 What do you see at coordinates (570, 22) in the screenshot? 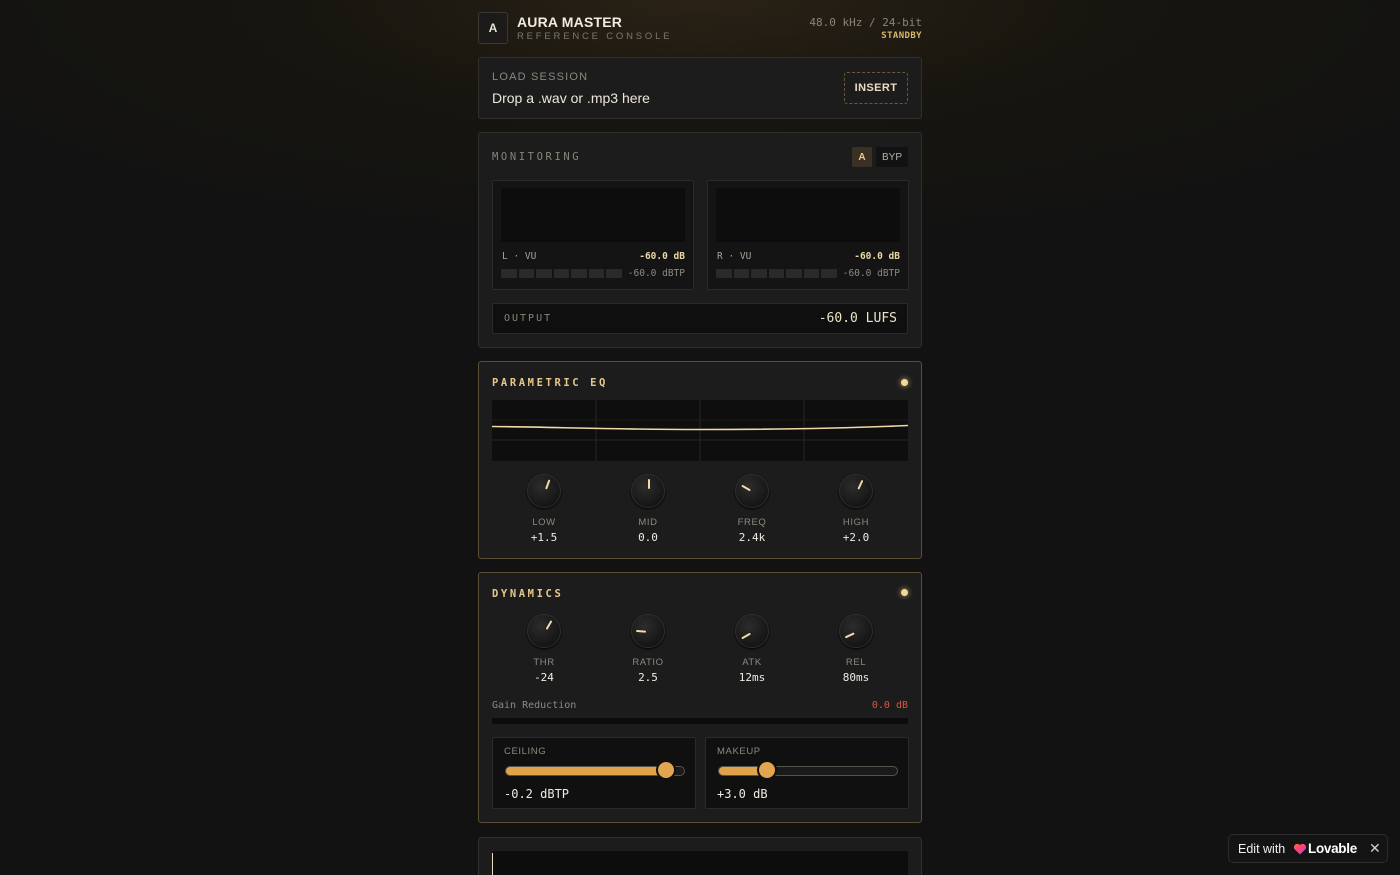
I see `app-title: AURA MASTER` at bounding box center [570, 22].